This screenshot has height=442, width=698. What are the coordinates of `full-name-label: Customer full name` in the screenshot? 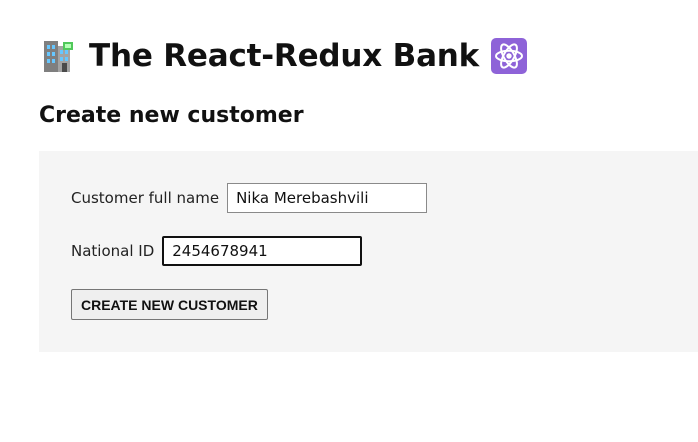 It's located at (145, 198).